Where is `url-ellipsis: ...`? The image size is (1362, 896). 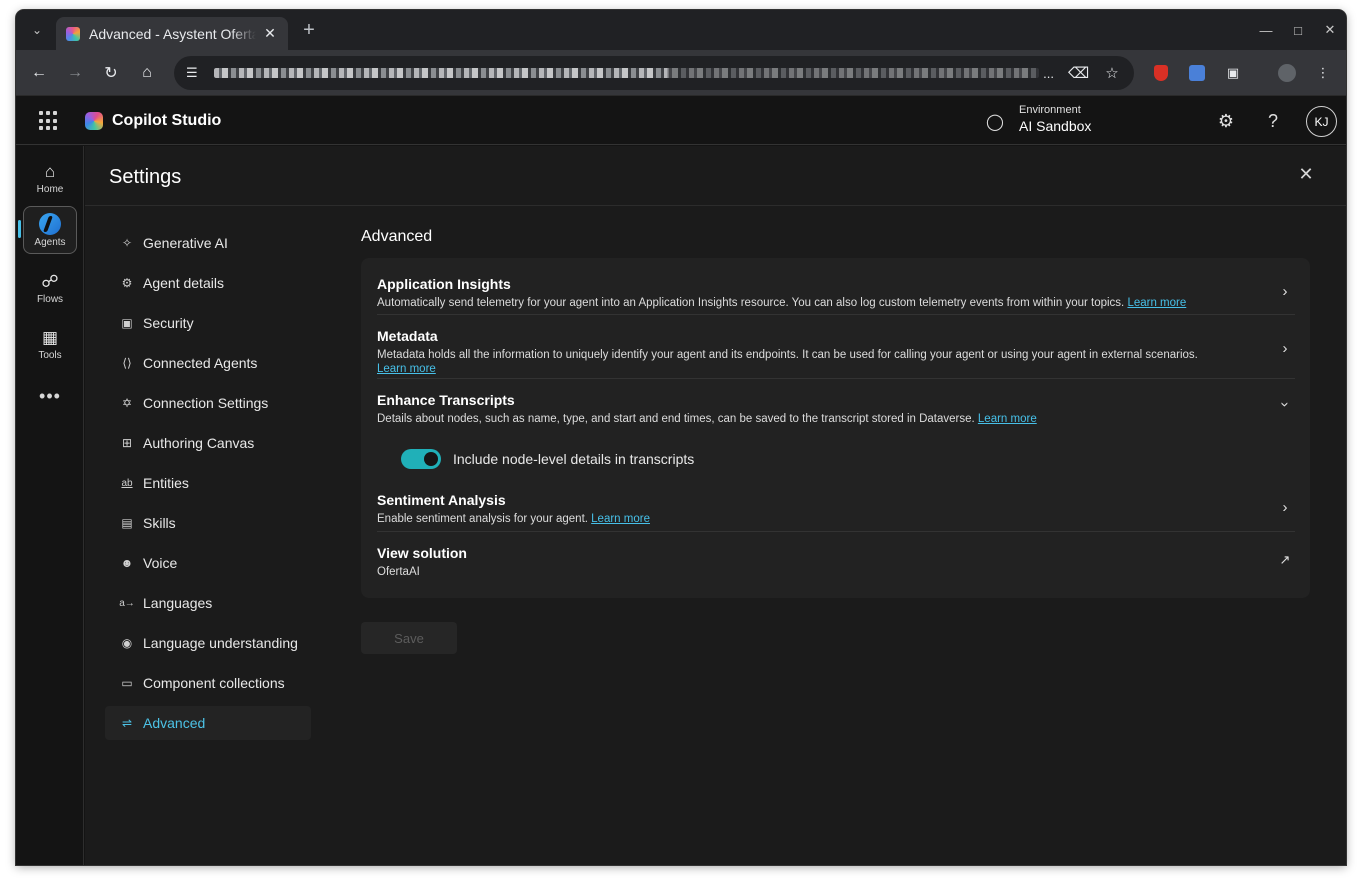
url-ellipsis: ... is located at coordinates (1048, 73).